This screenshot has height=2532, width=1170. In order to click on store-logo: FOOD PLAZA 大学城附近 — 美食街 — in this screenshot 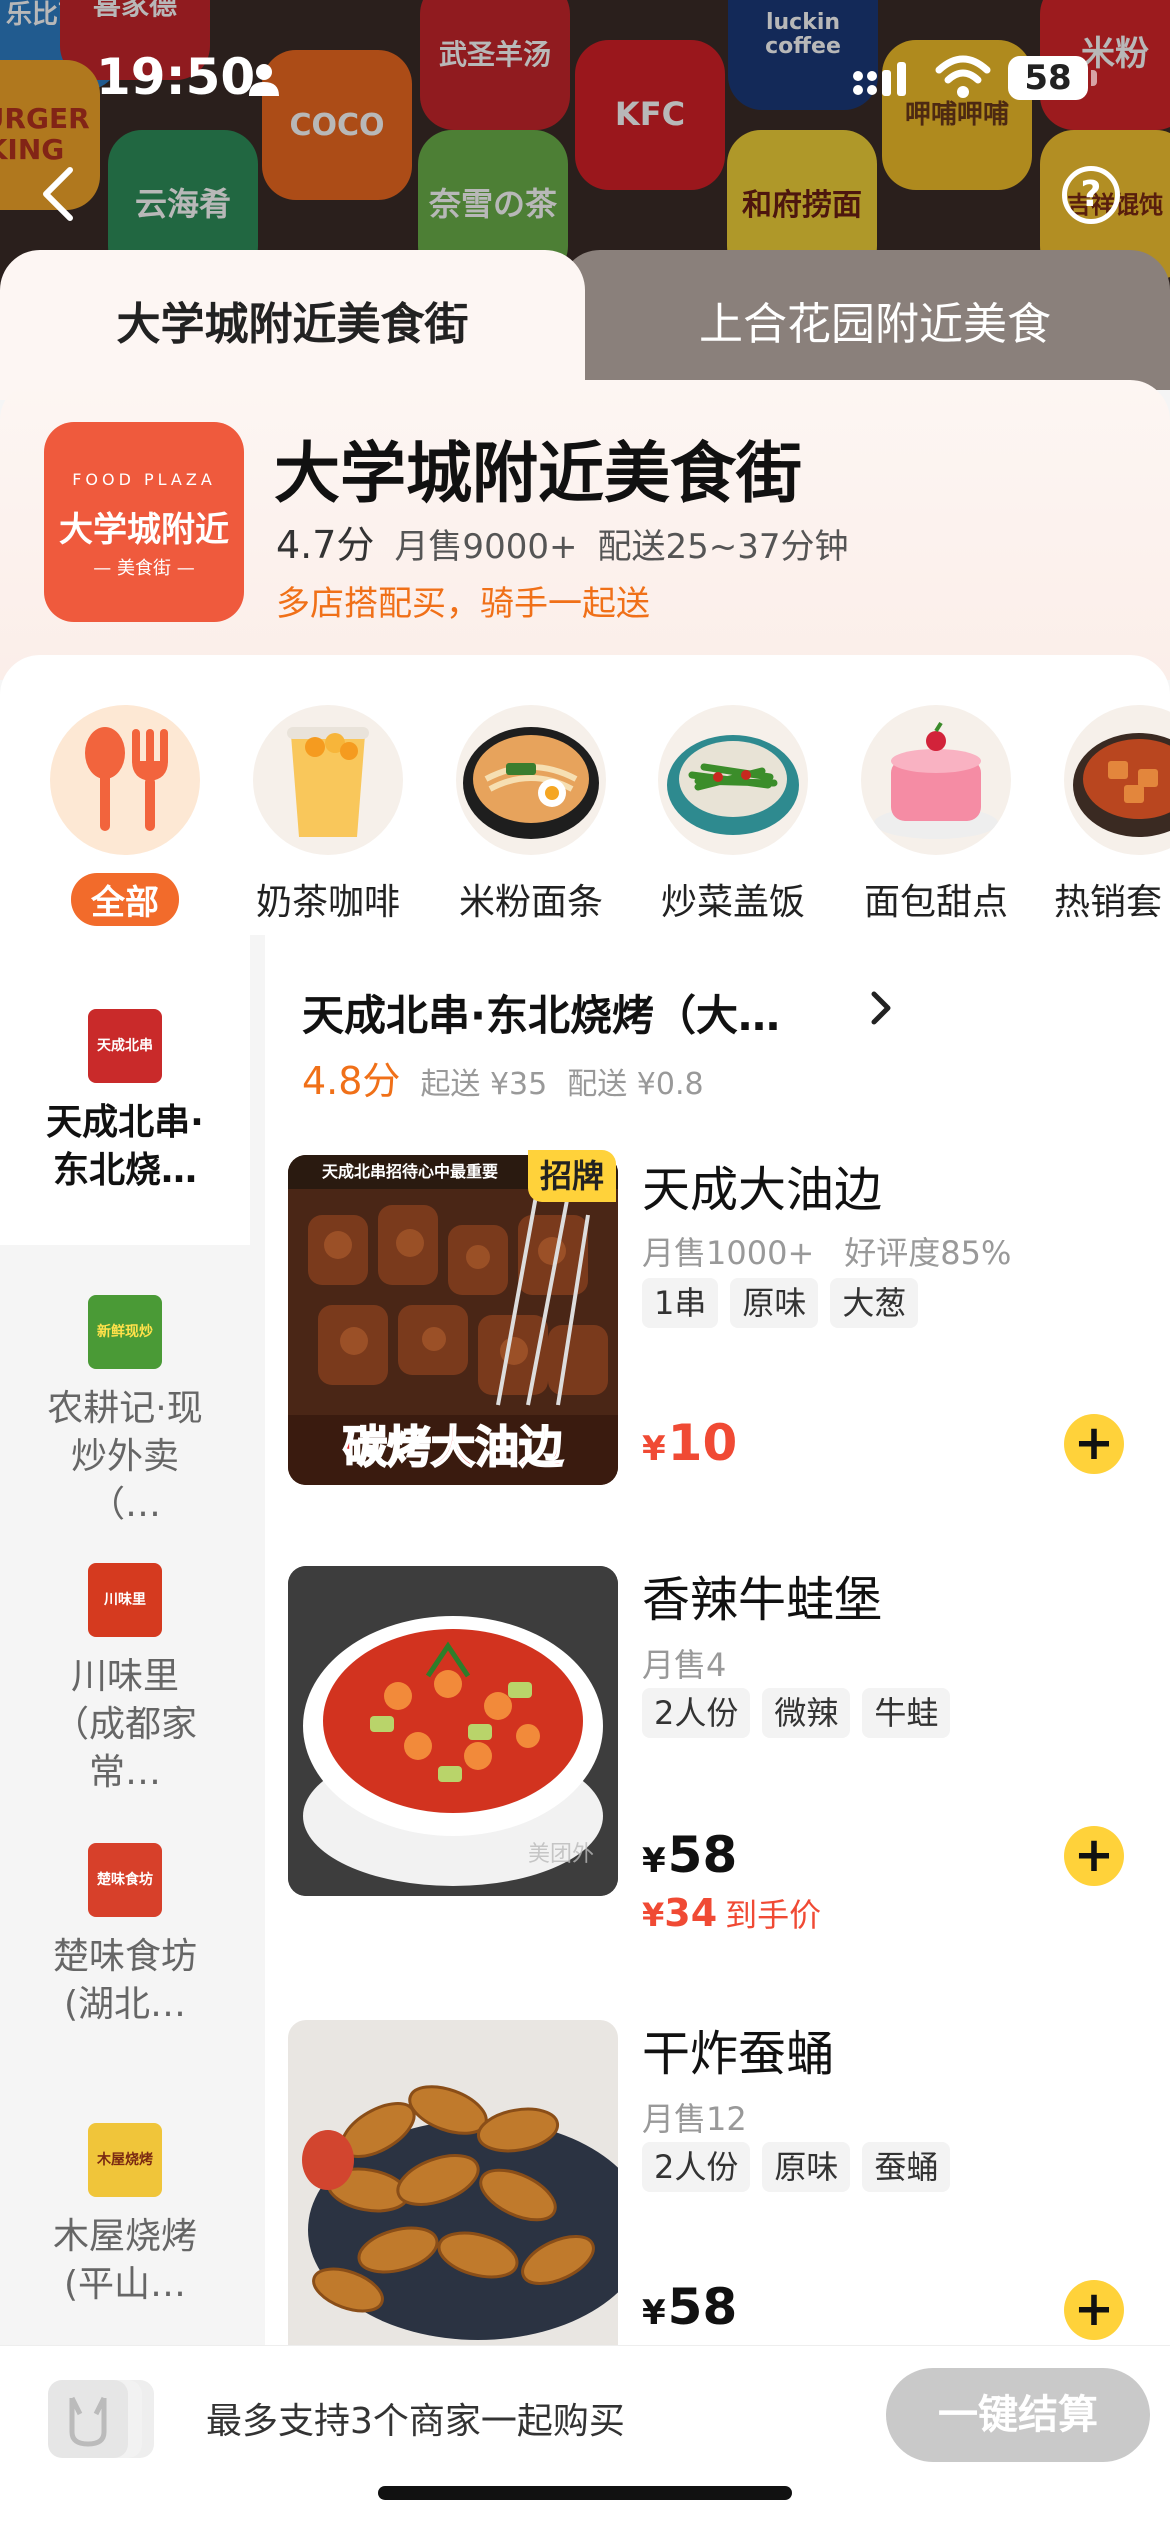, I will do `click(144, 522)`.